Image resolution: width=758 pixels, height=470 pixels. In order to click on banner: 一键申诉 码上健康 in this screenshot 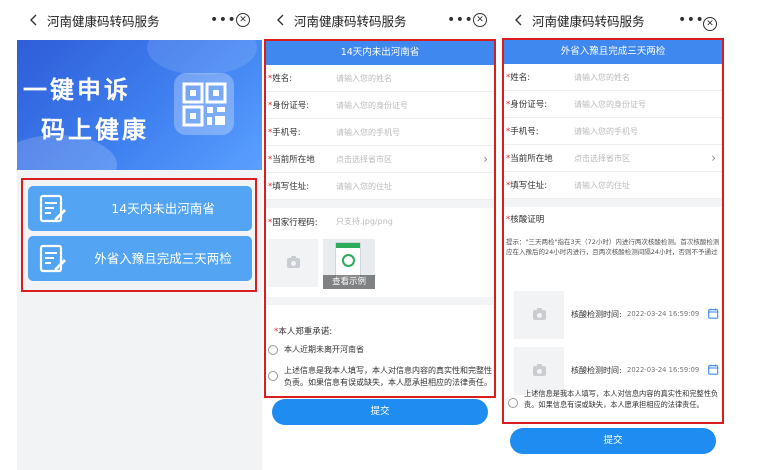, I will do `click(139, 105)`.